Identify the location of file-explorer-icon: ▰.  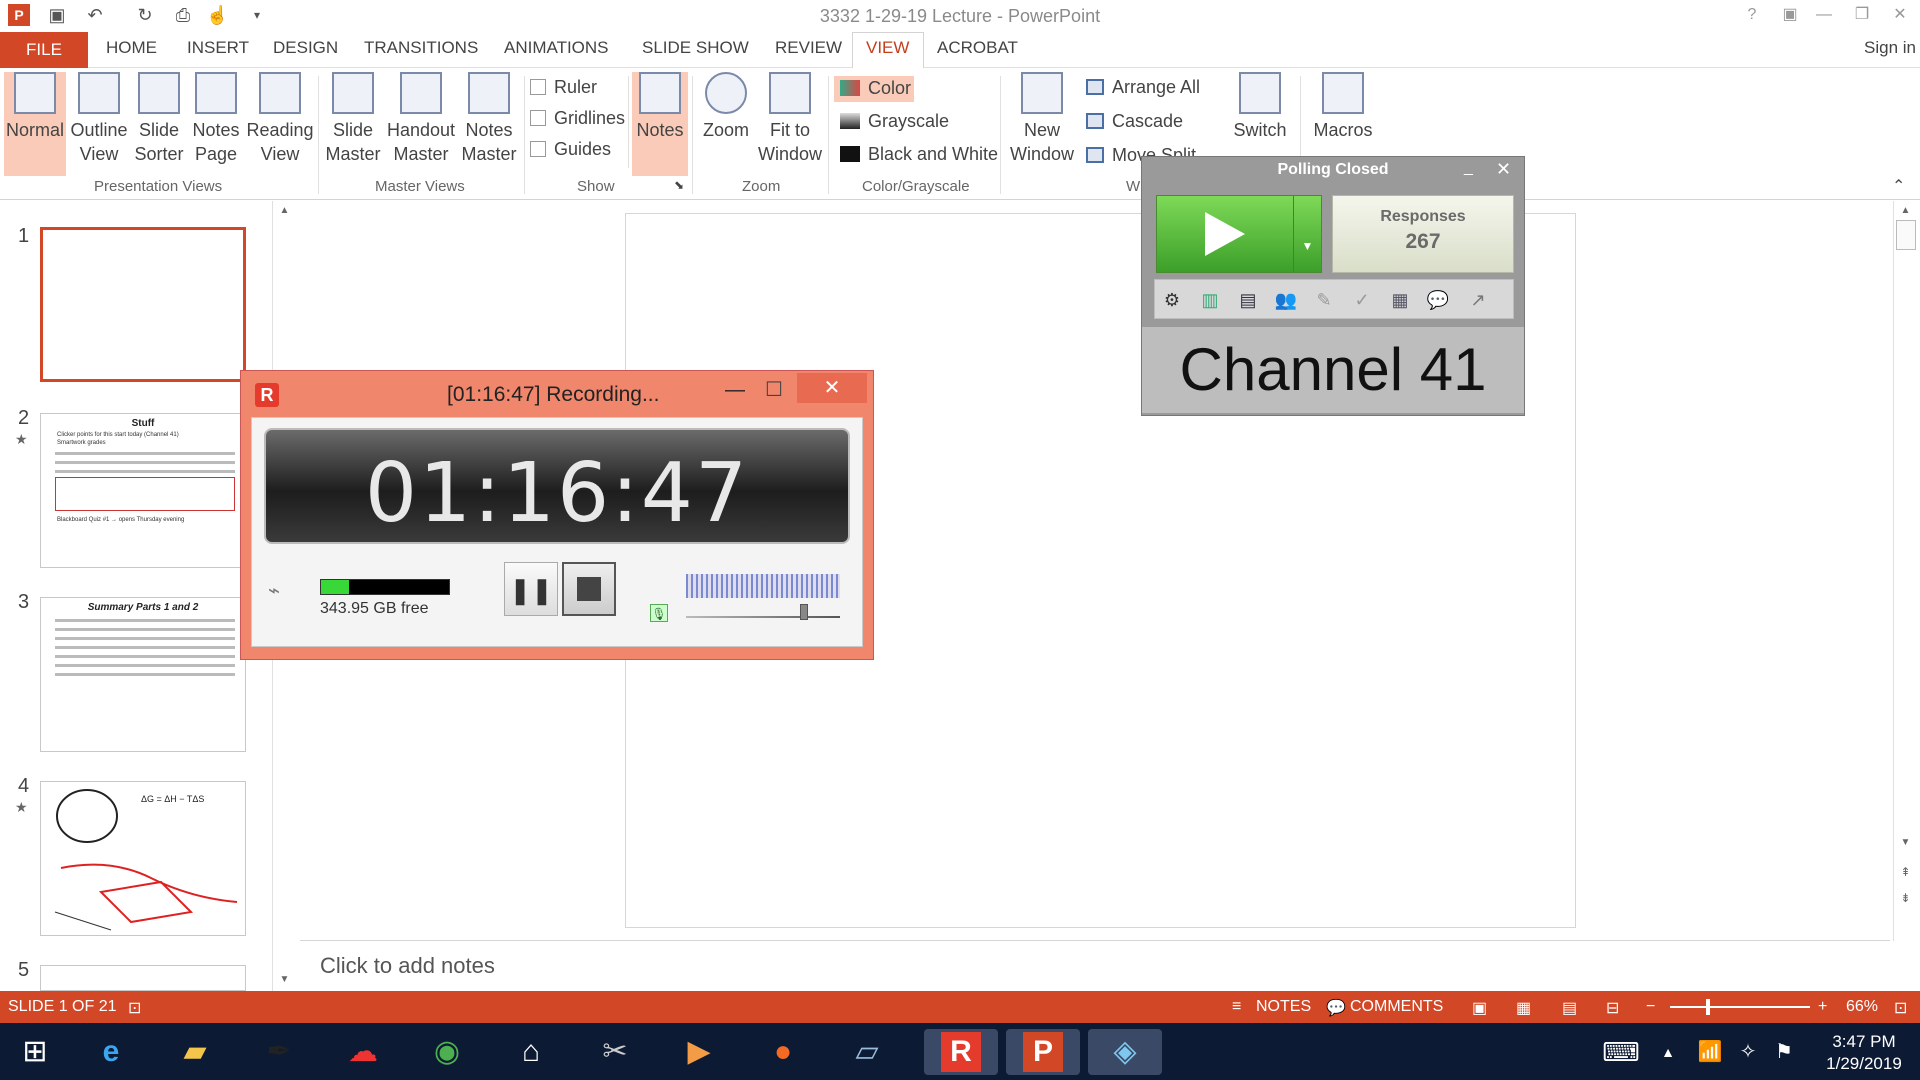
(195, 1052).